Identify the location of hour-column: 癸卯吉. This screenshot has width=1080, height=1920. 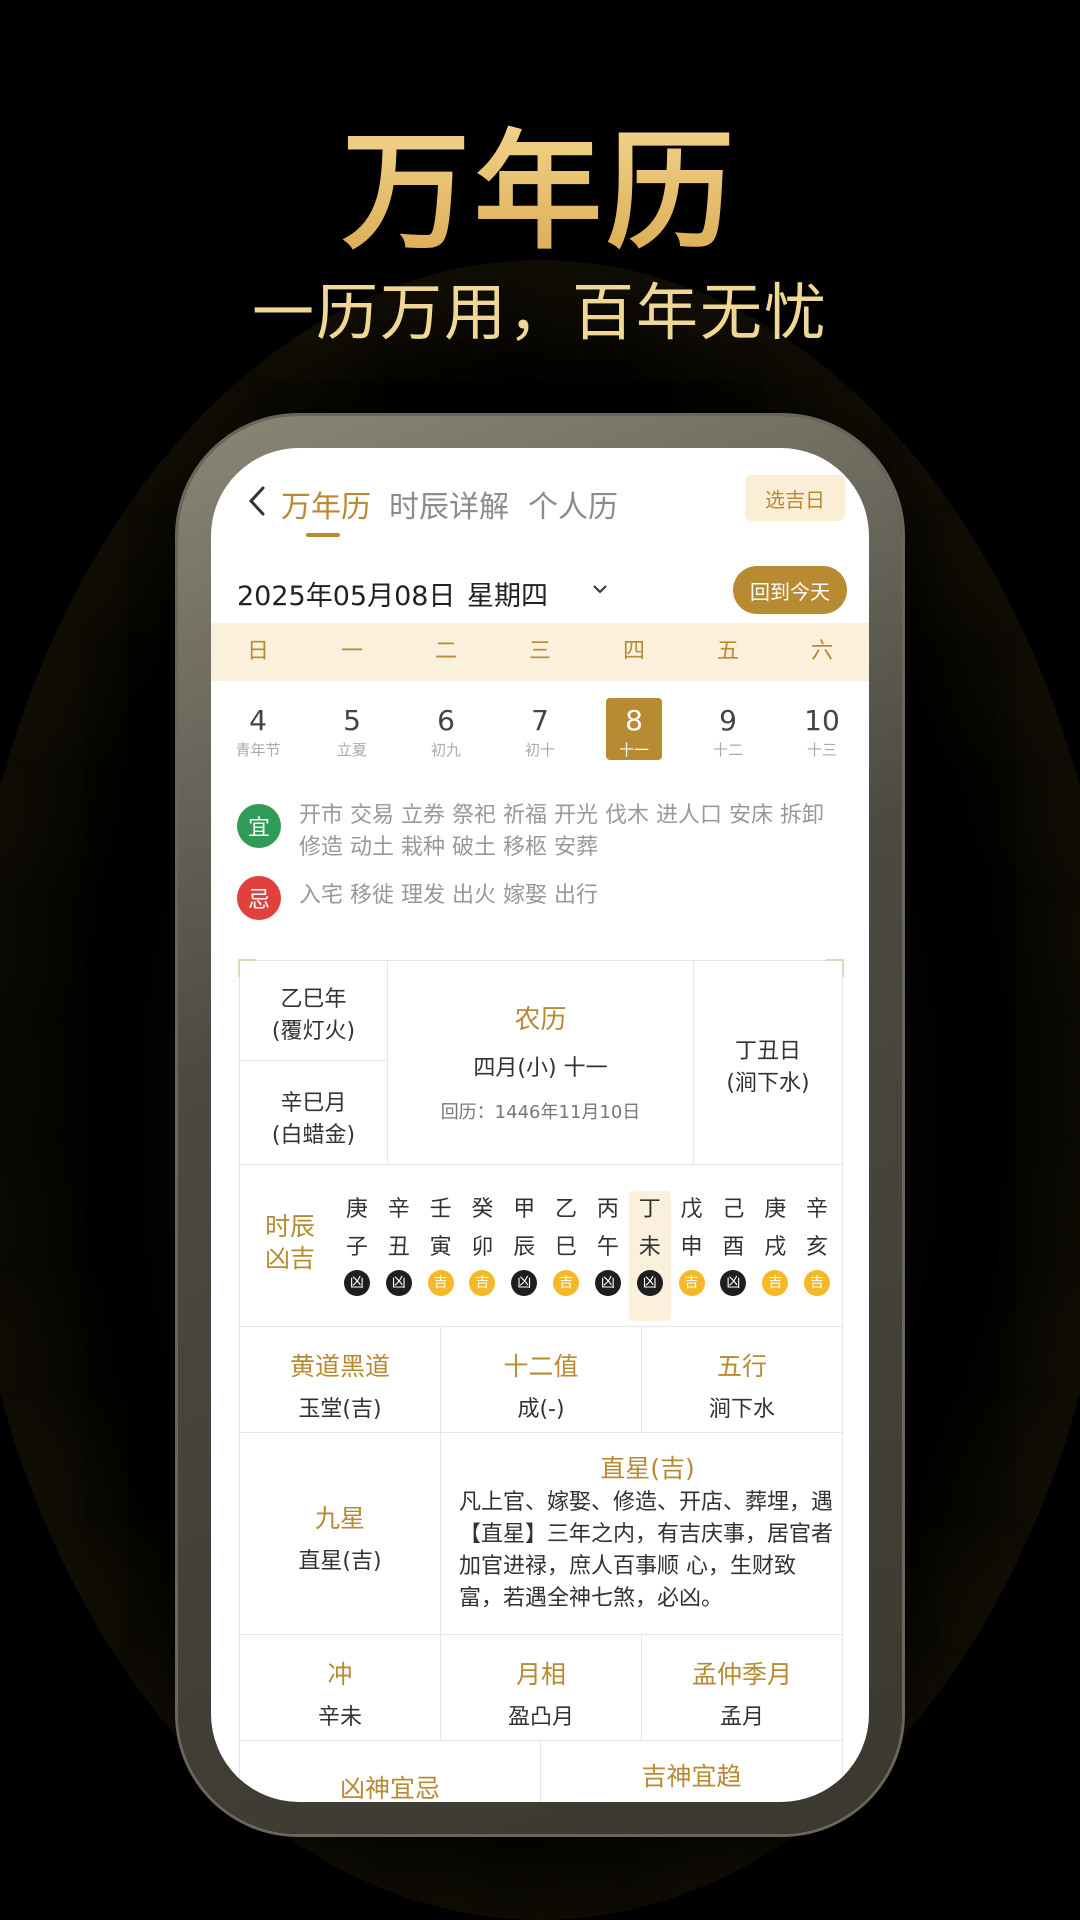
(482, 1256).